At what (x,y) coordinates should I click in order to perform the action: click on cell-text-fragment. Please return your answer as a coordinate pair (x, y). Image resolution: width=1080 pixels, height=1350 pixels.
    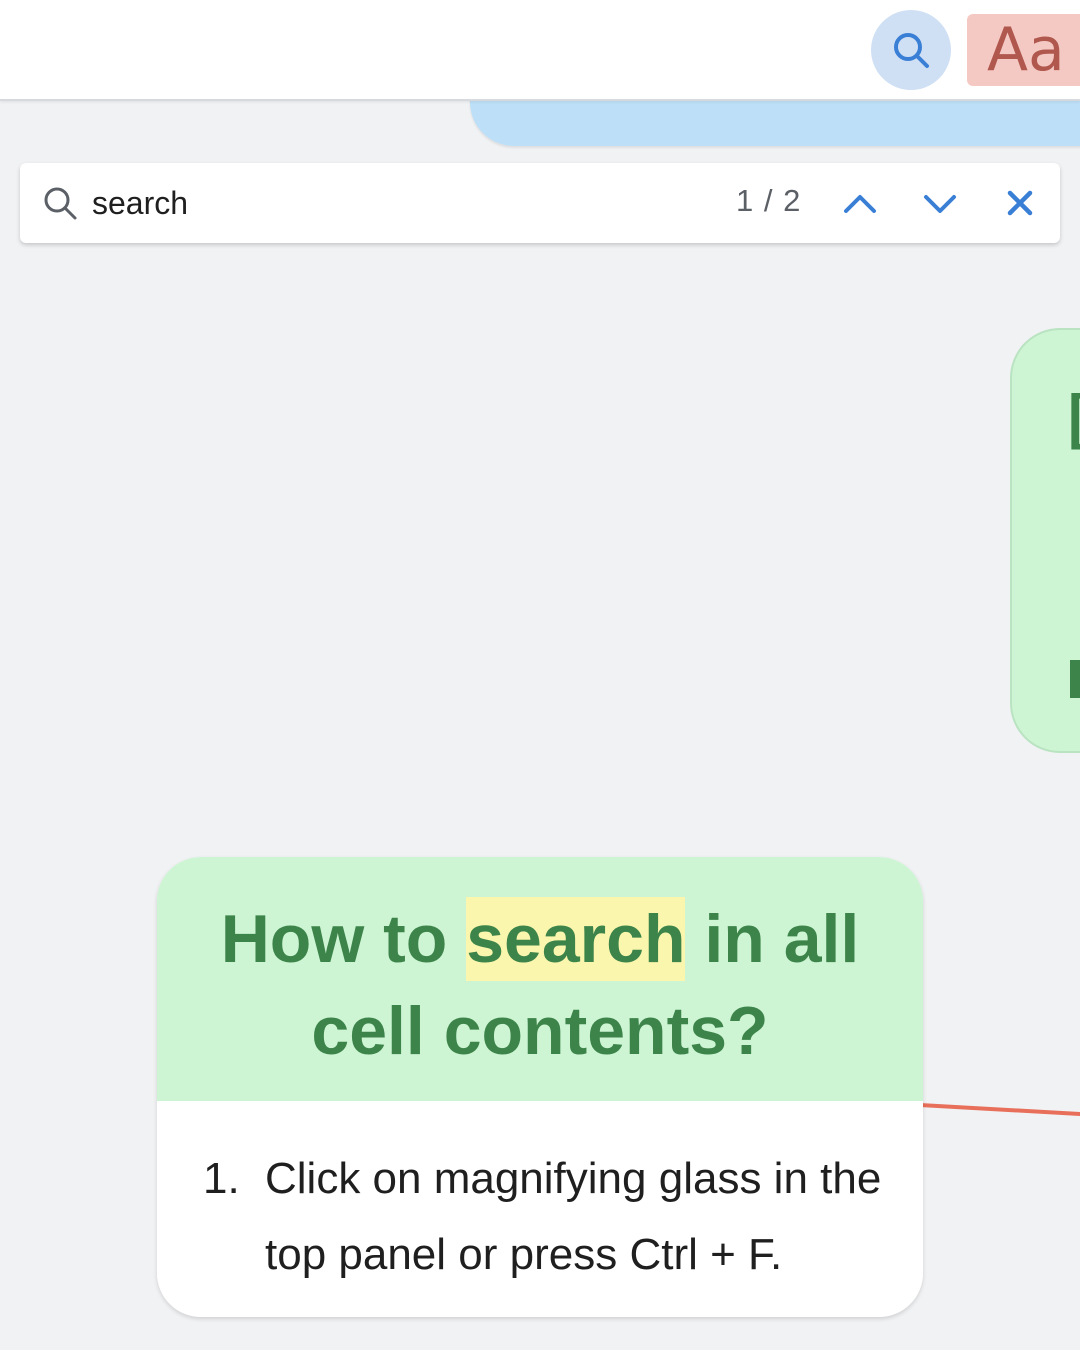
    Looking at the image, I should click on (1075, 679).